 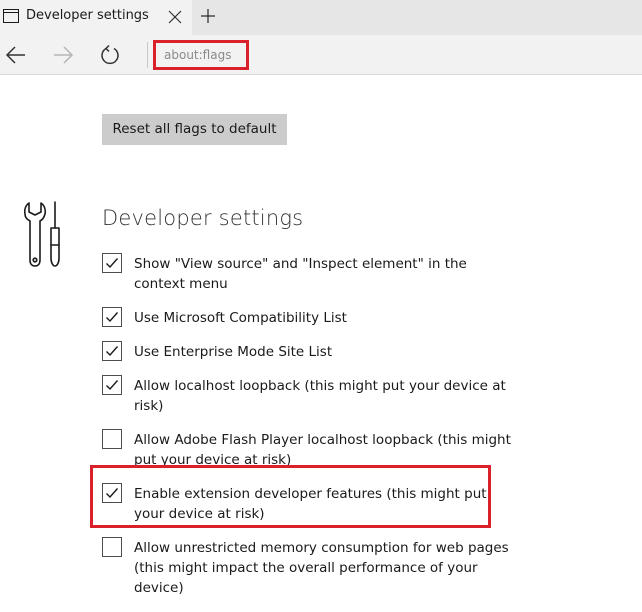 I want to click on highlight-box, so click(x=290, y=496).